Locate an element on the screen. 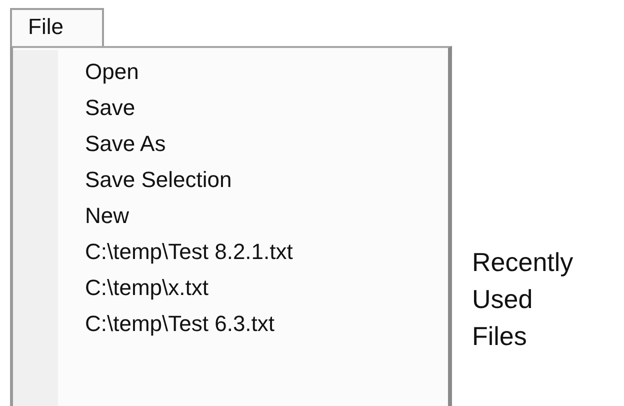 This screenshot has width=624, height=406. menu-item: Save Selection is located at coordinates (189, 180).